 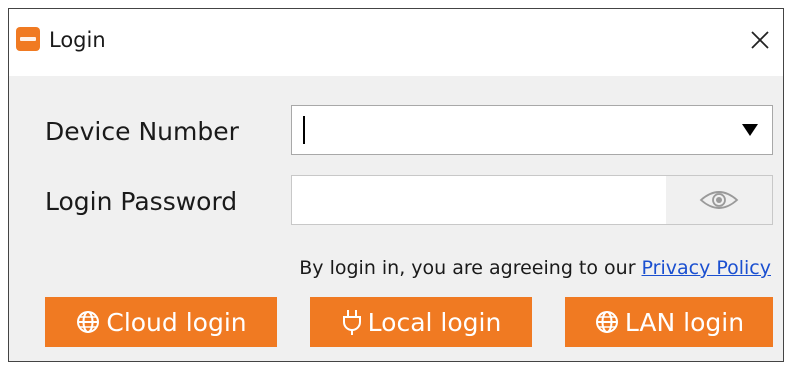 I want to click on cloud-login-label: Cloud login, so click(x=176, y=322).